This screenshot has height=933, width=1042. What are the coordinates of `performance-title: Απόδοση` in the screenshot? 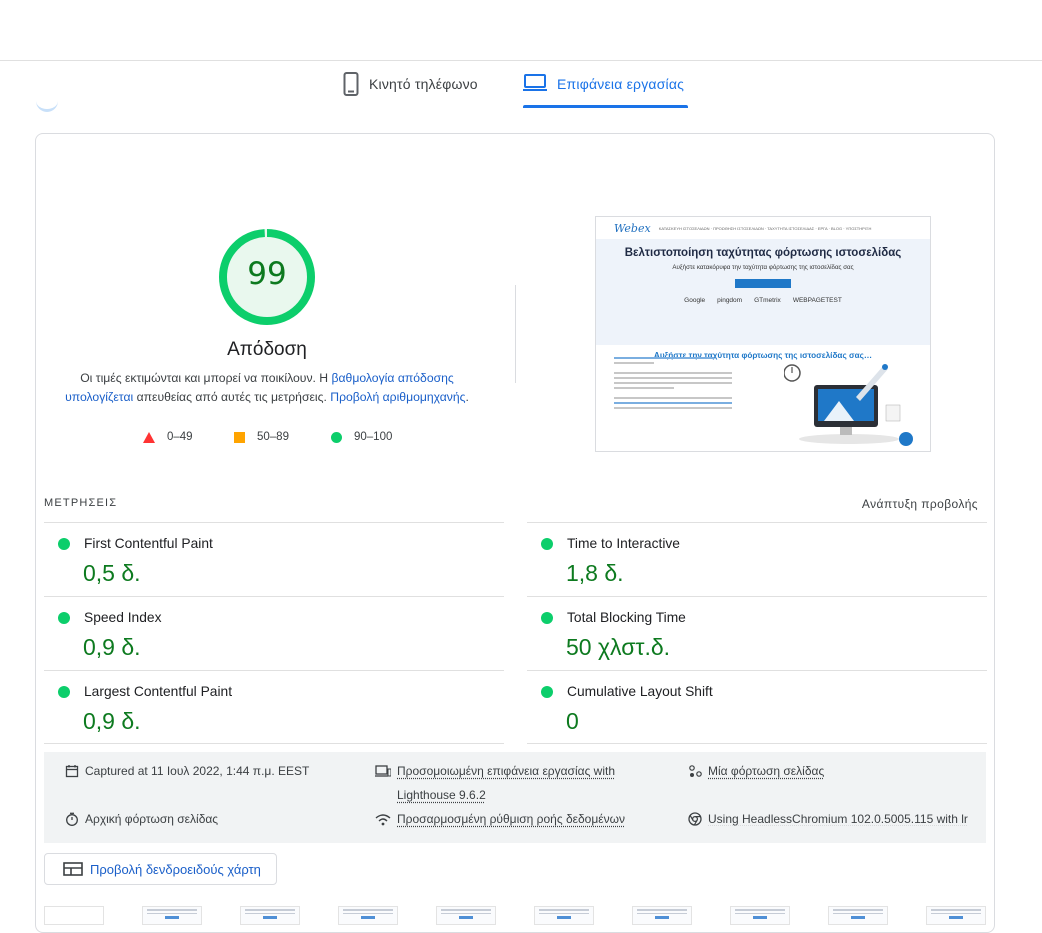 It's located at (267, 349).